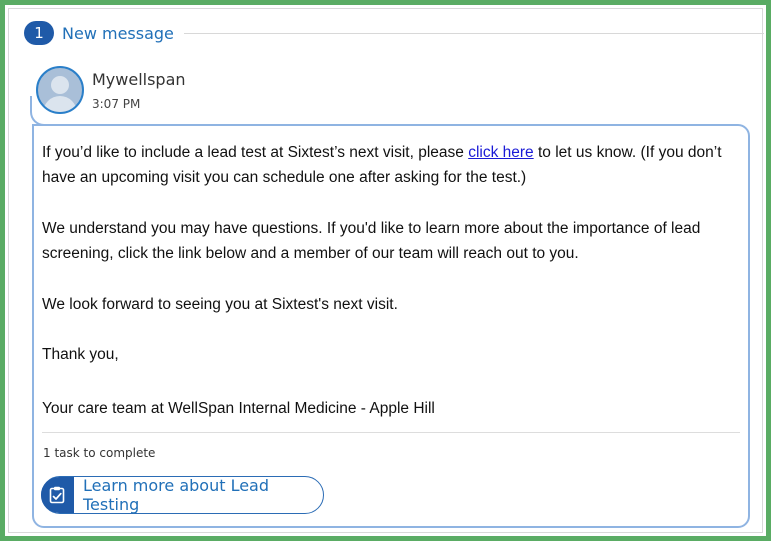 This screenshot has height=541, width=771. I want to click on new-message-divider: 1 New message, so click(394, 33).